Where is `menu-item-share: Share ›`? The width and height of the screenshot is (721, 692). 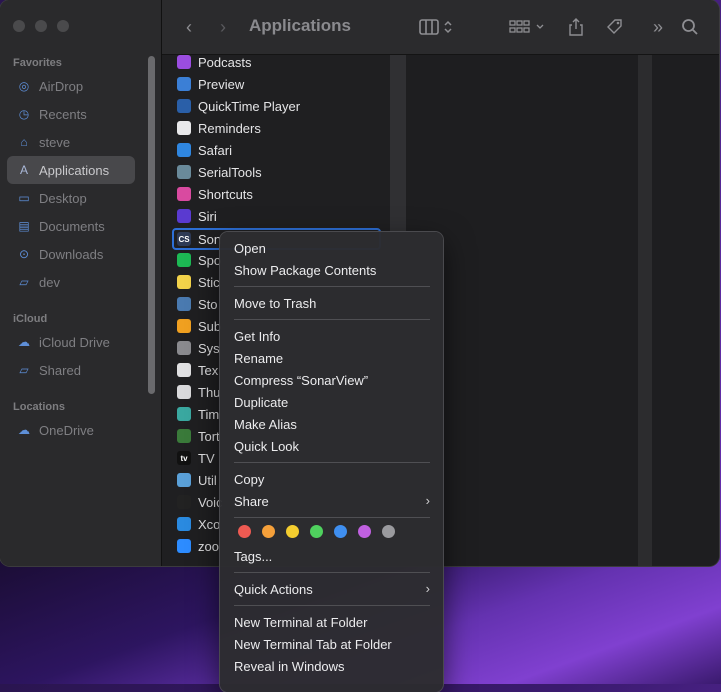 menu-item-share: Share › is located at coordinates (332, 501).